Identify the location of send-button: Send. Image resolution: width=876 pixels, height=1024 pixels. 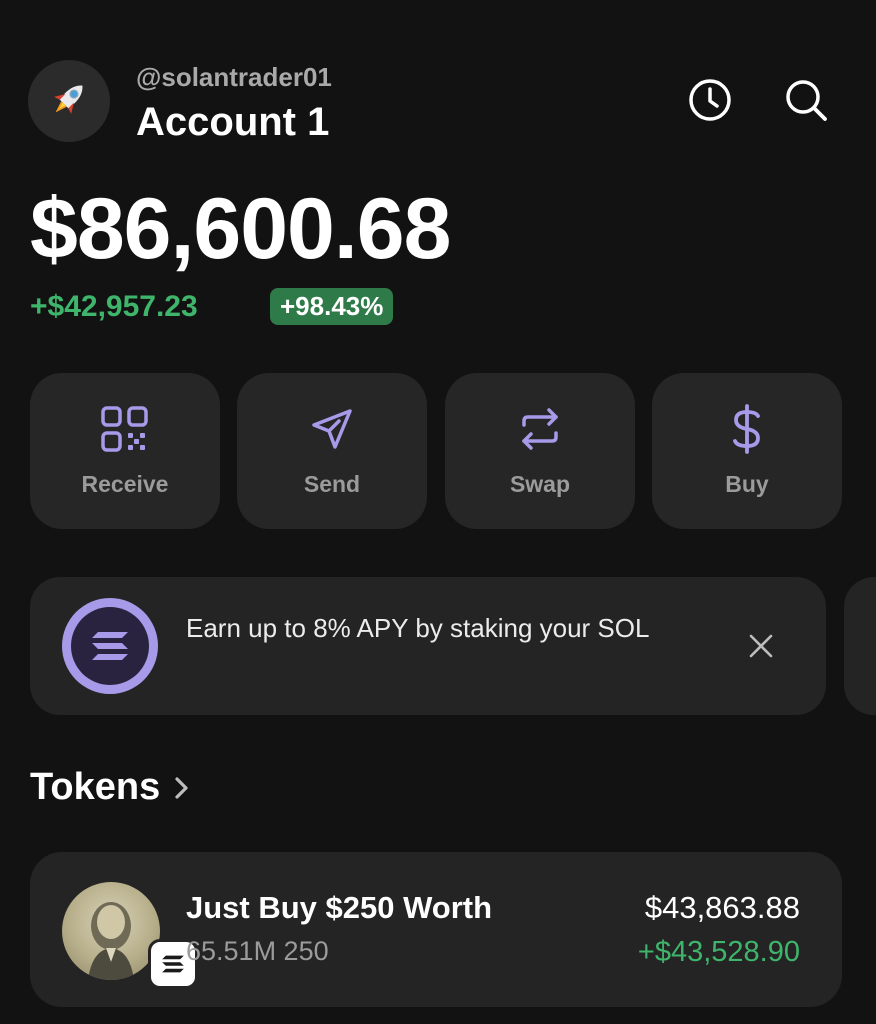
(332, 451).